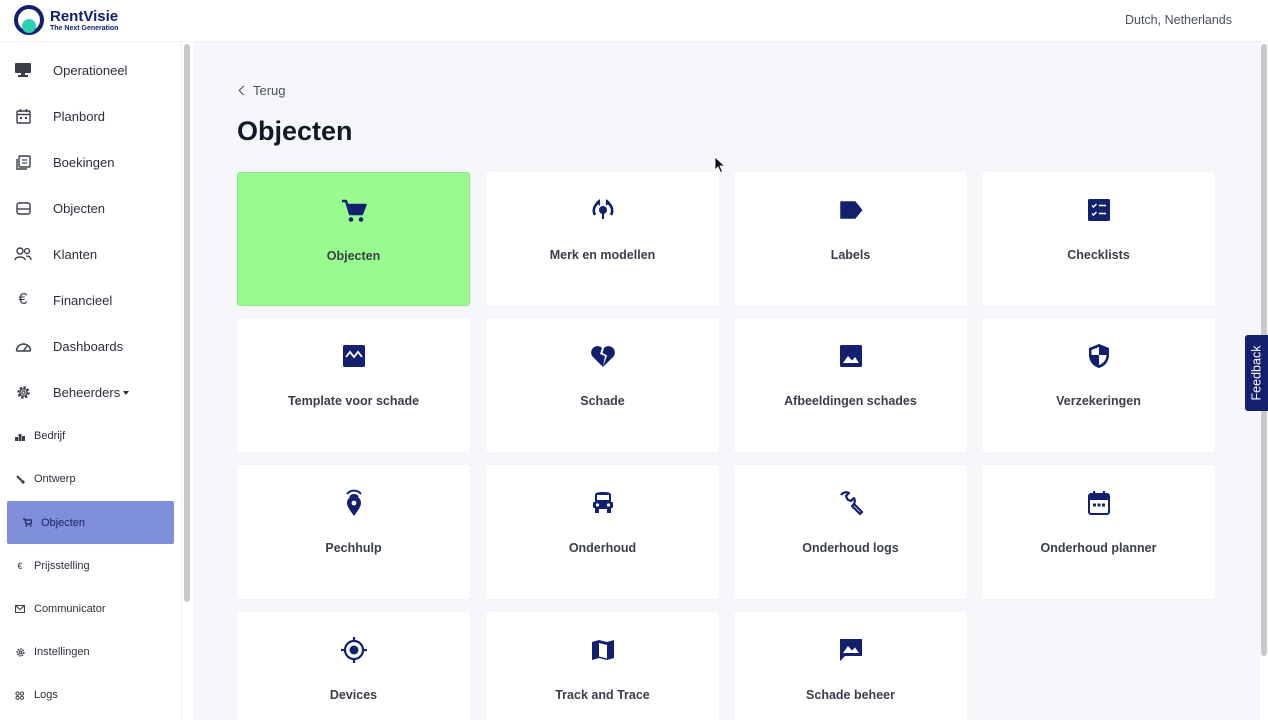 This screenshot has width=1268, height=720. I want to click on tile-label: Onderhoud, so click(602, 548).